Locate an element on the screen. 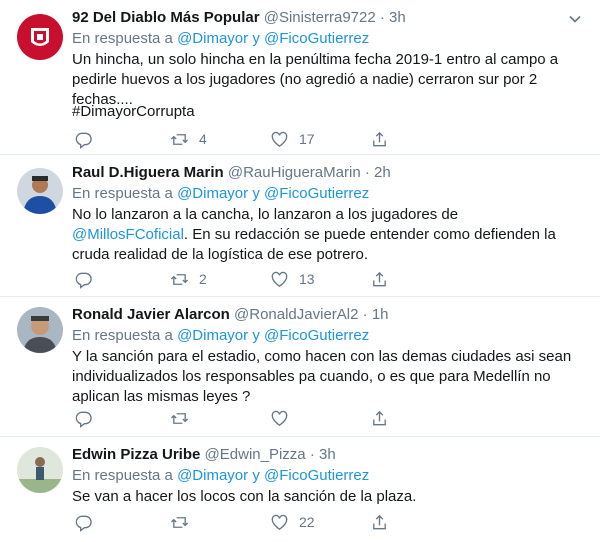 This screenshot has width=600, height=542. like-button: 17 is located at coordinates (292, 139).